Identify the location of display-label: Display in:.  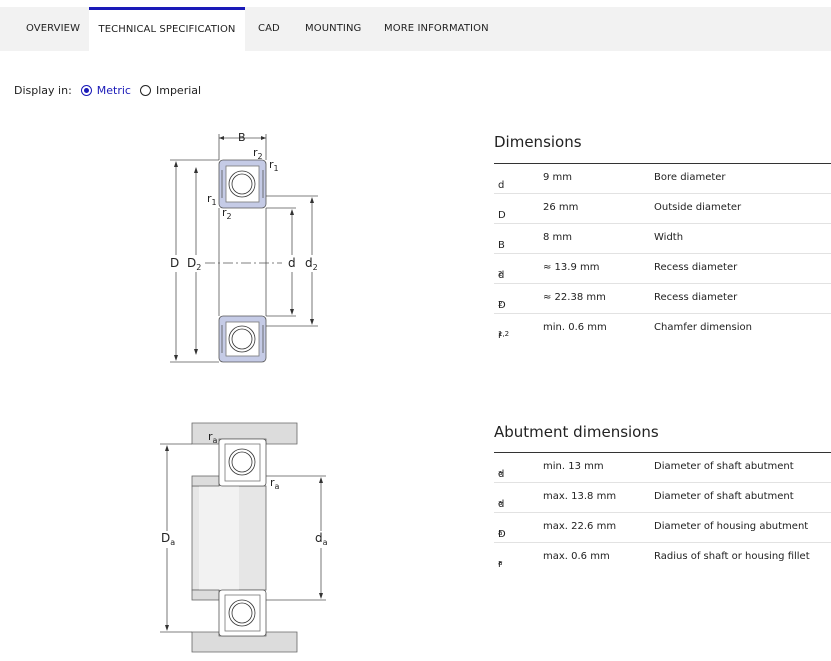
(43, 90).